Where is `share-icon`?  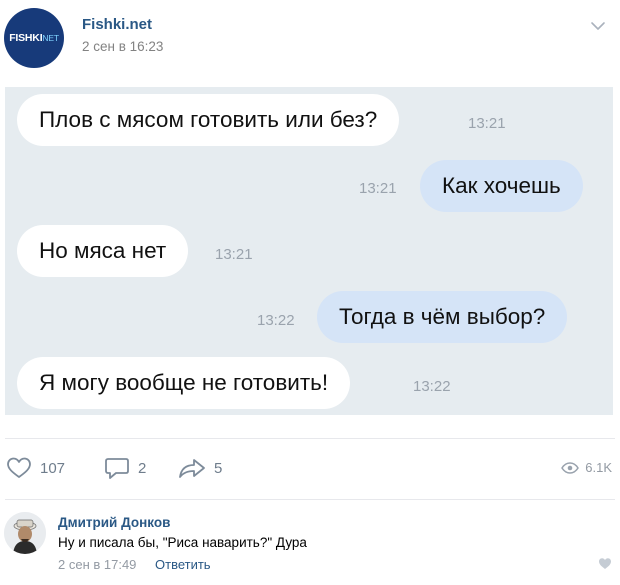 share-icon is located at coordinates (192, 468).